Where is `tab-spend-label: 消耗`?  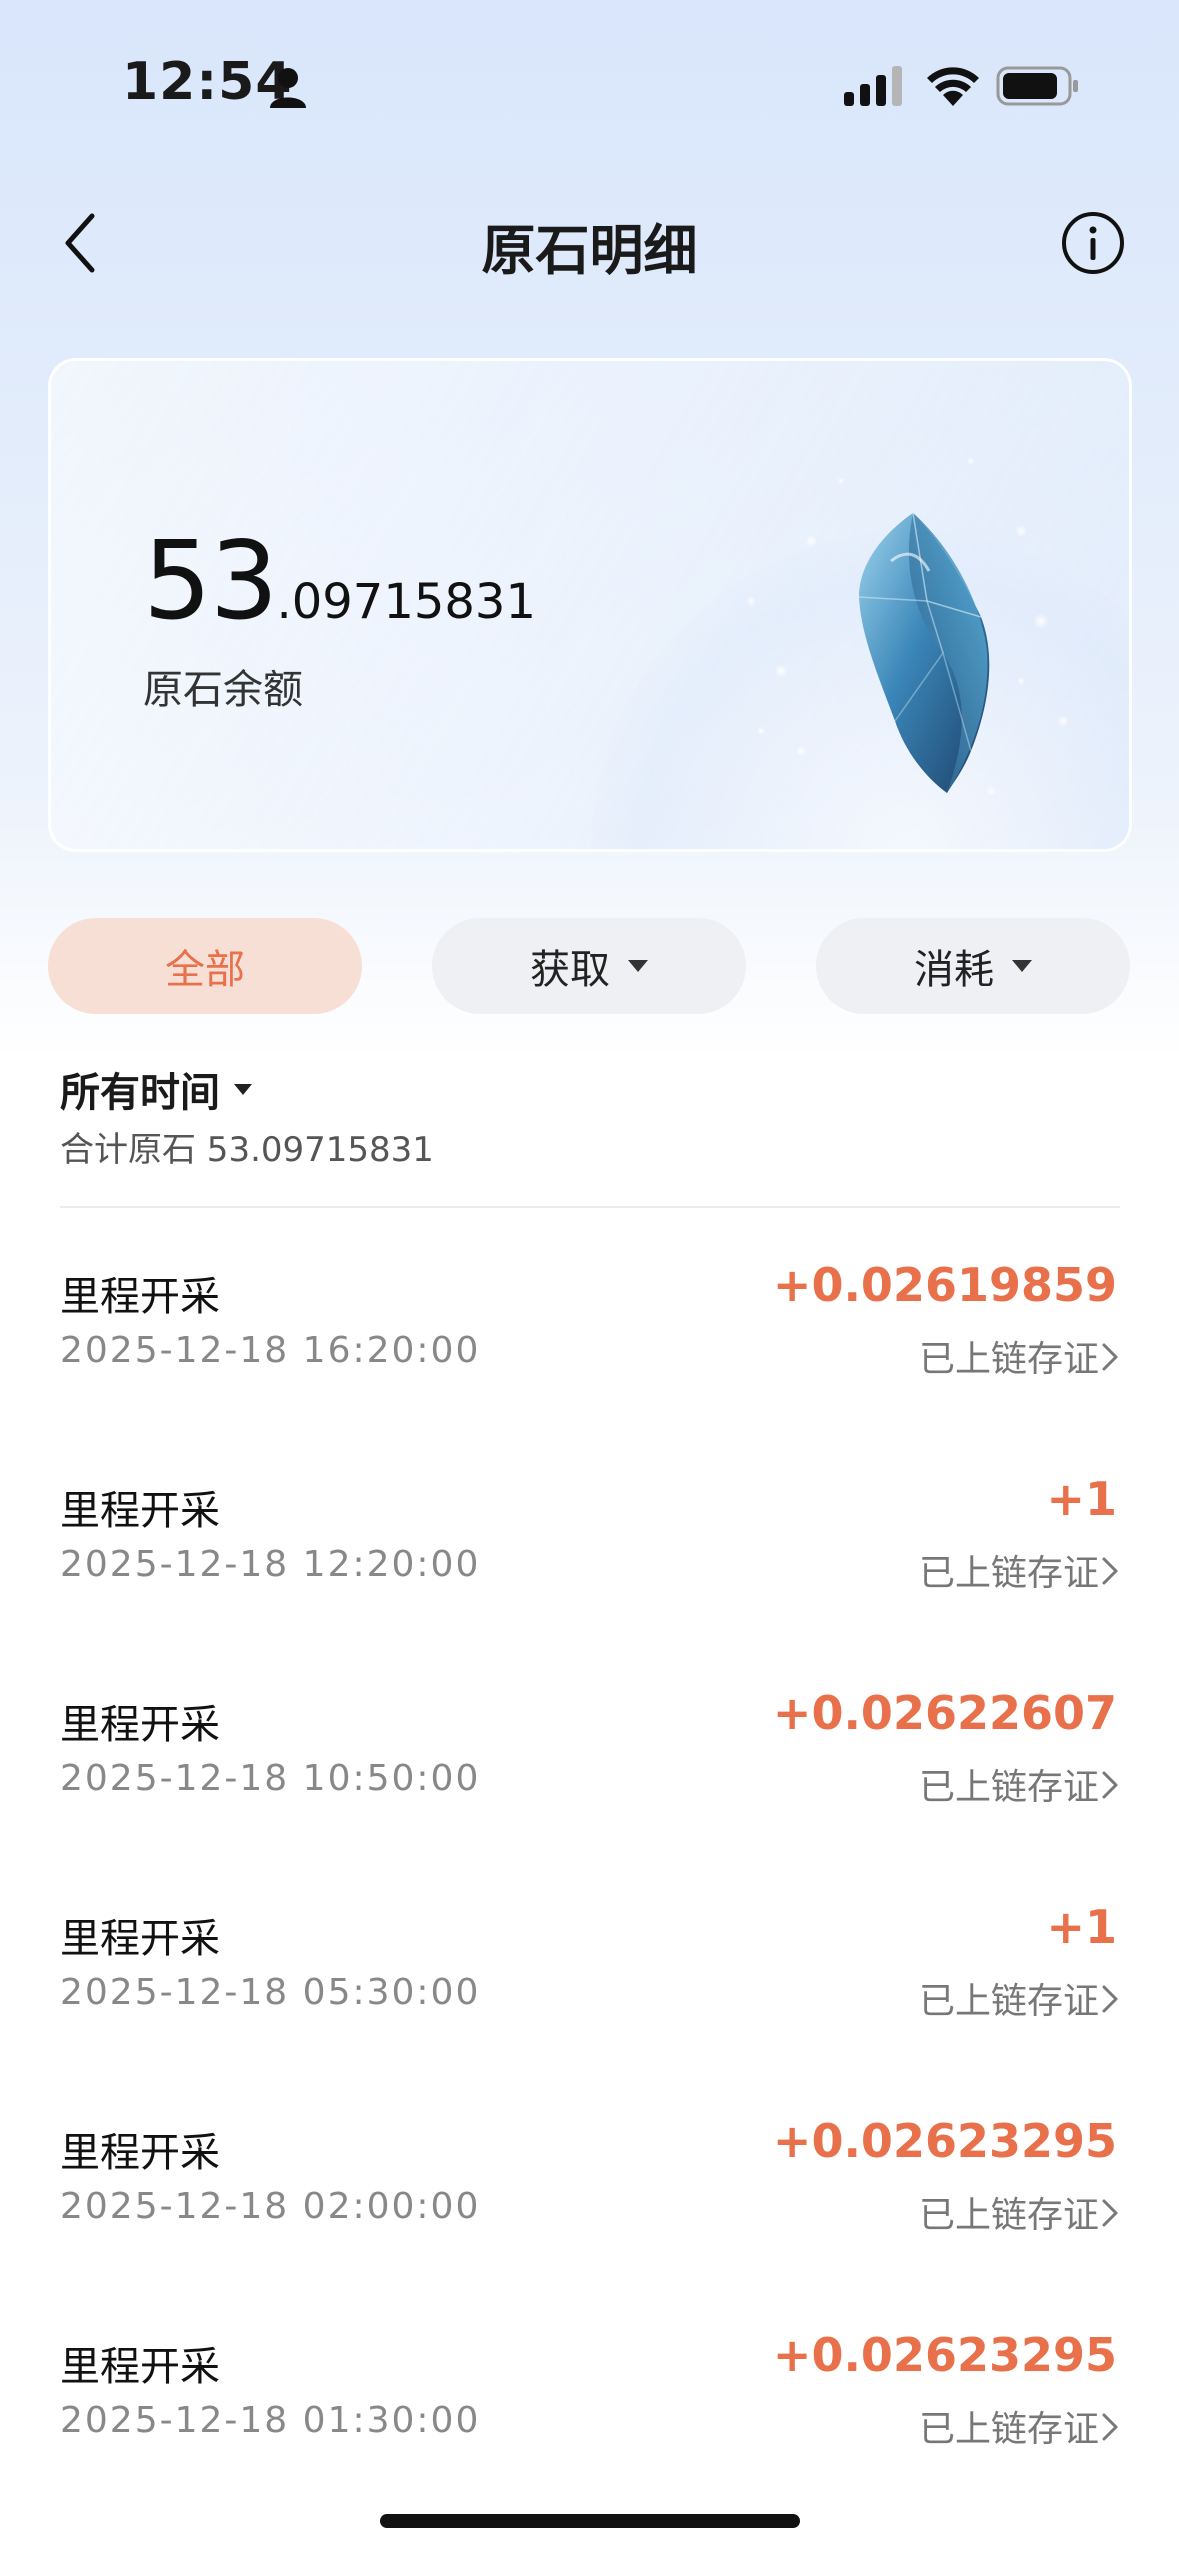
tab-spend-label: 消耗 is located at coordinates (954, 970).